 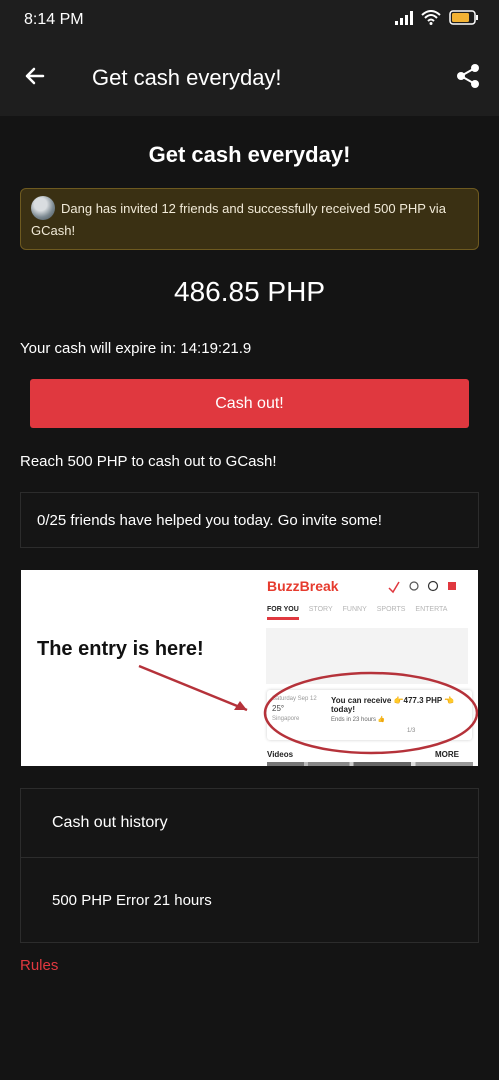 I want to click on cash-out-history-title: Cash out history, so click(x=249, y=823).